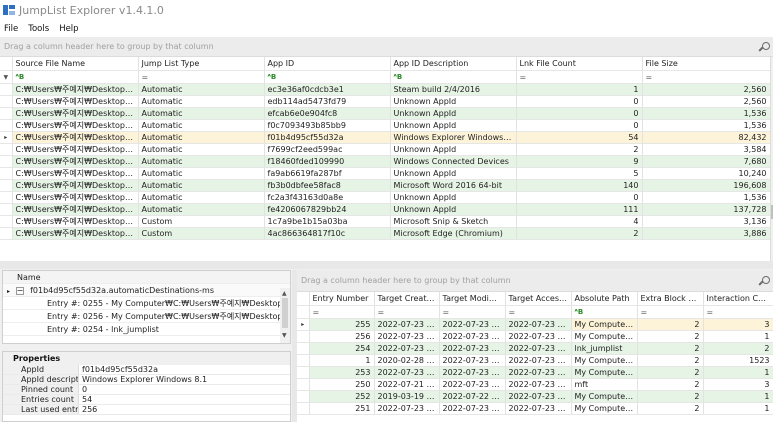  Describe the element at coordinates (453, 64) in the screenshot. I see `column-header-app-id-desc: App ID Description` at that location.